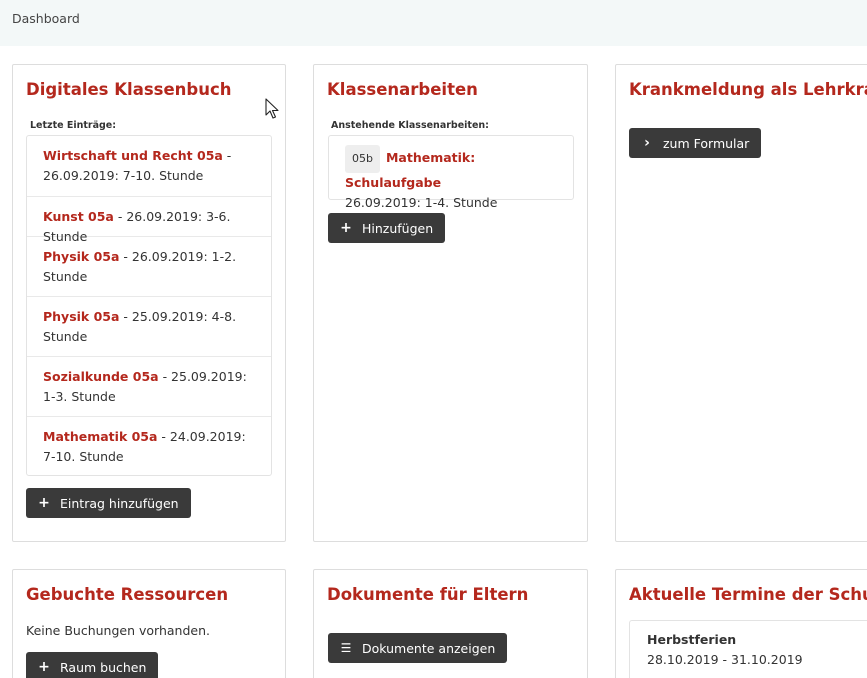  What do you see at coordinates (748, 89) in the screenshot?
I see `krankmeldung-title: Krankmeldung als Lehrkraft` at bounding box center [748, 89].